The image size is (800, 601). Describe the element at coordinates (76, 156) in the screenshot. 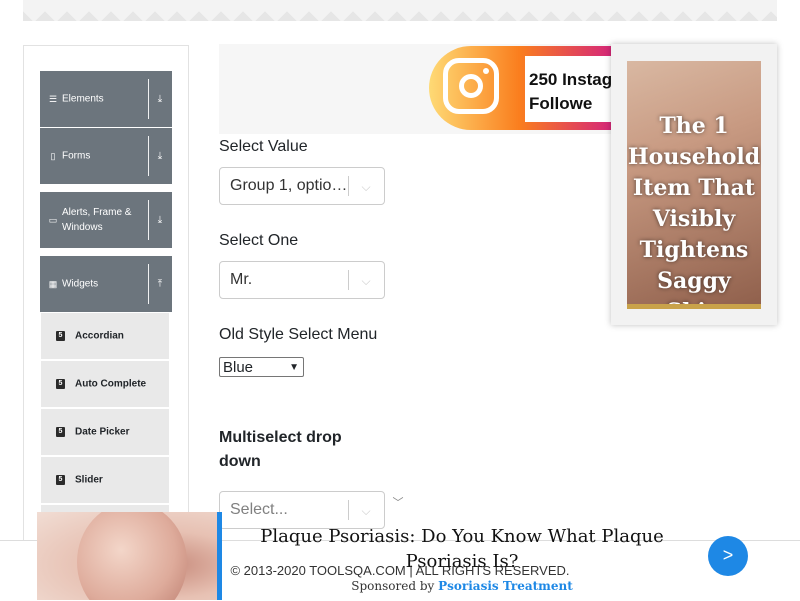

I see `sidebar-group-label: Forms` at that location.